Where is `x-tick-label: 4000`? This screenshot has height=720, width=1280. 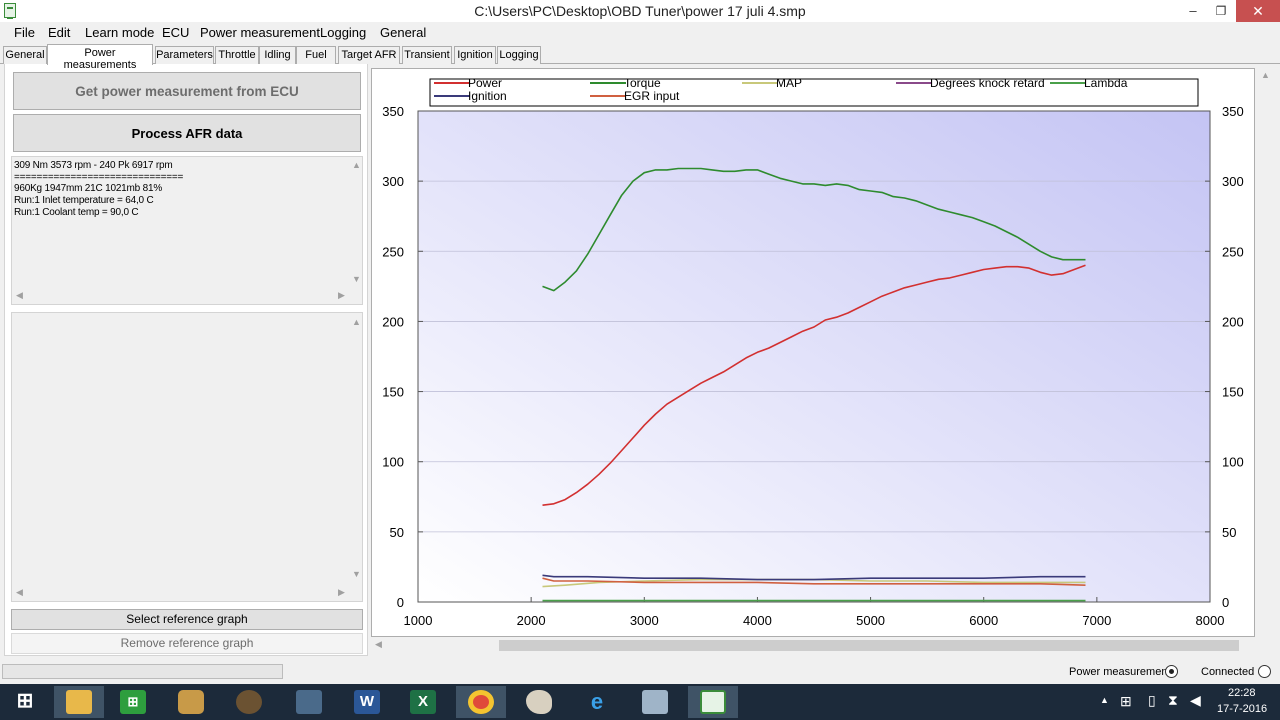 x-tick-label: 4000 is located at coordinates (757, 620).